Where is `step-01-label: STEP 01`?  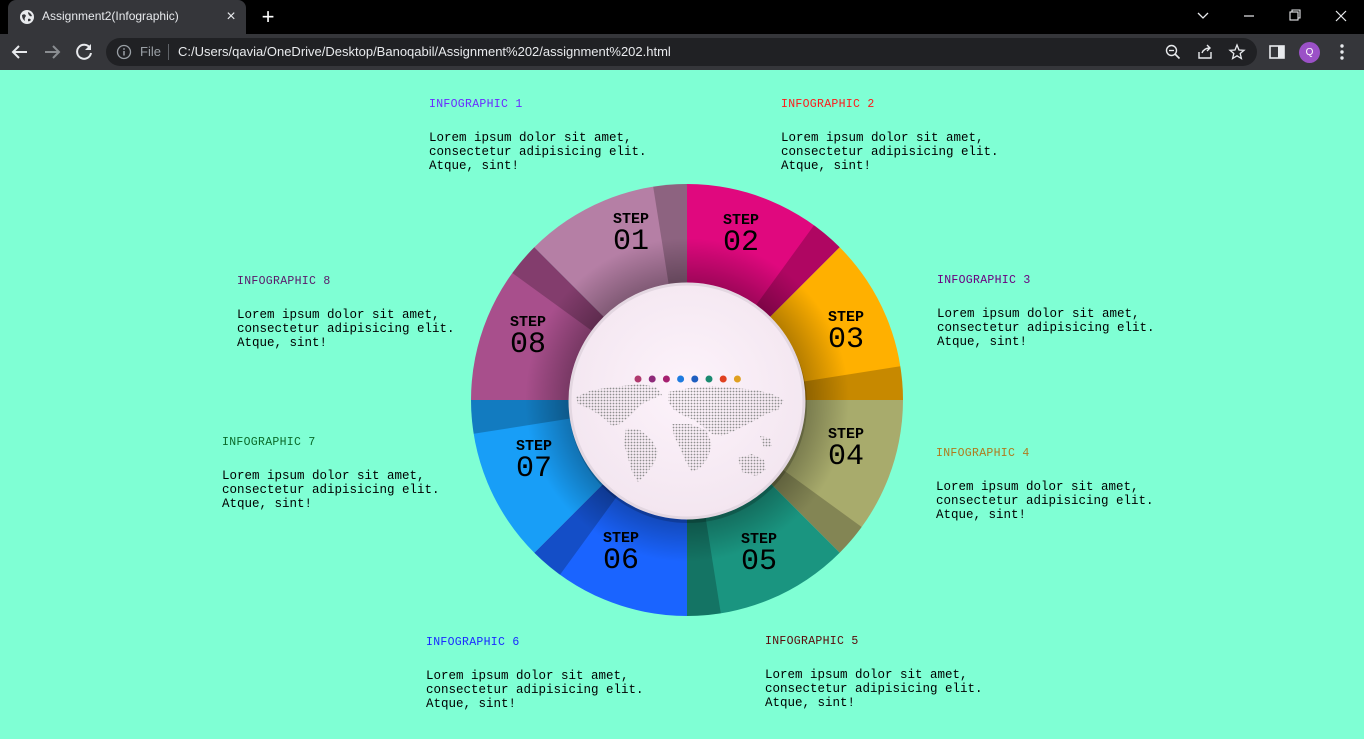 step-01-label: STEP 01 is located at coordinates (631, 234).